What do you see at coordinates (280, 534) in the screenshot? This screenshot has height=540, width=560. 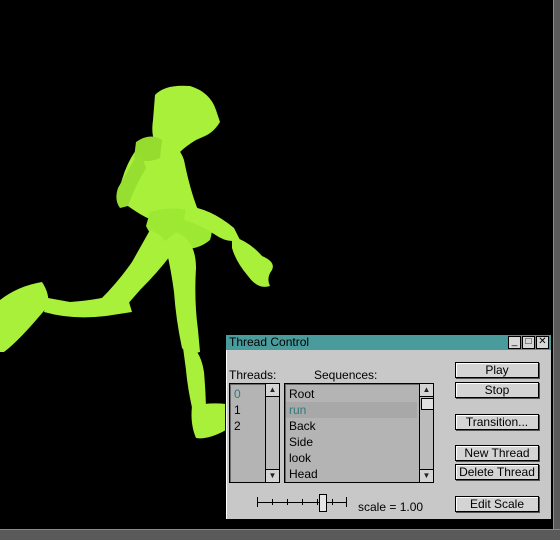 I see `viewport-frame-bottom` at bounding box center [280, 534].